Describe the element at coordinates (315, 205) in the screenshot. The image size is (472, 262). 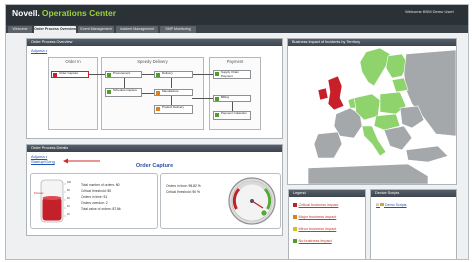
I see `legend-critical: Critical business impact` at that location.